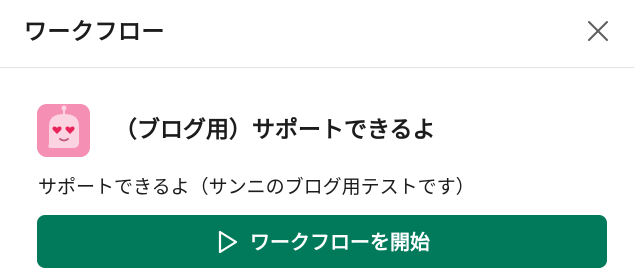 The image size is (634, 275). I want to click on start-workflow-label: ワークフローを開始, so click(340, 241).